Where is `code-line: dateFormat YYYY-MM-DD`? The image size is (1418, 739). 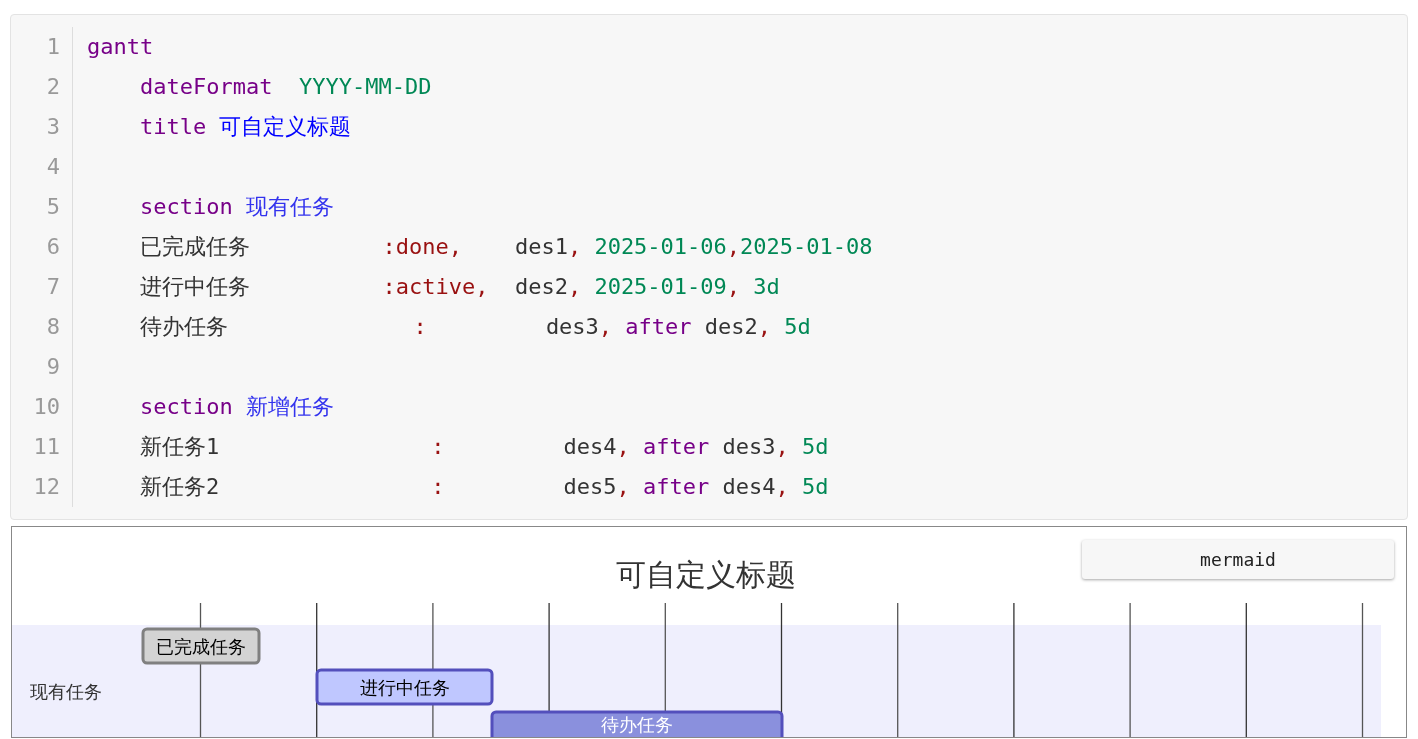
code-line: dateFormat YYYY-MM-DD is located at coordinates (285, 87).